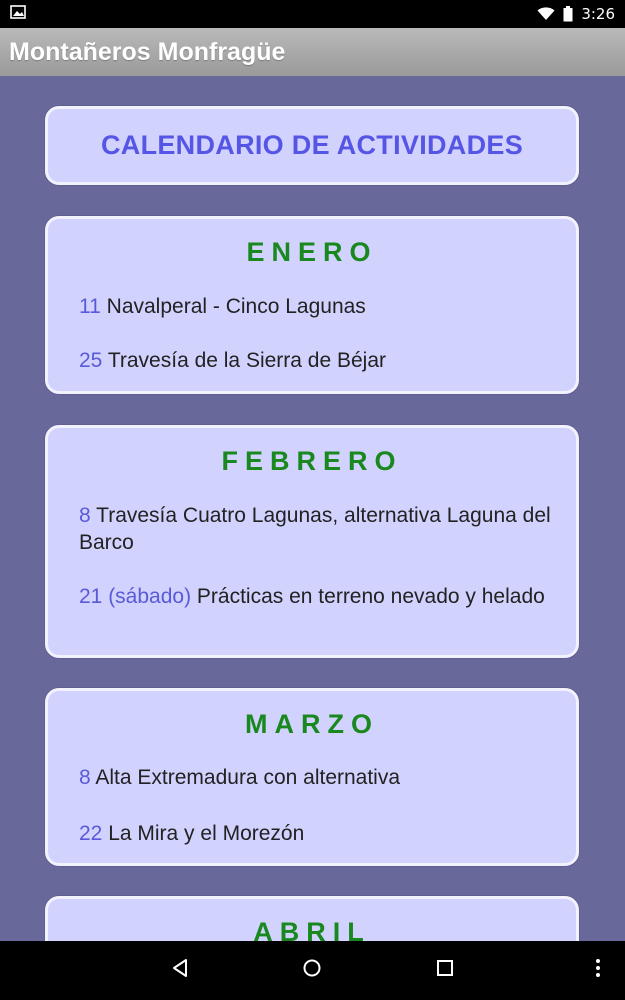 This screenshot has width=625, height=1000. What do you see at coordinates (546, 14) in the screenshot?
I see `wifi-icon` at bounding box center [546, 14].